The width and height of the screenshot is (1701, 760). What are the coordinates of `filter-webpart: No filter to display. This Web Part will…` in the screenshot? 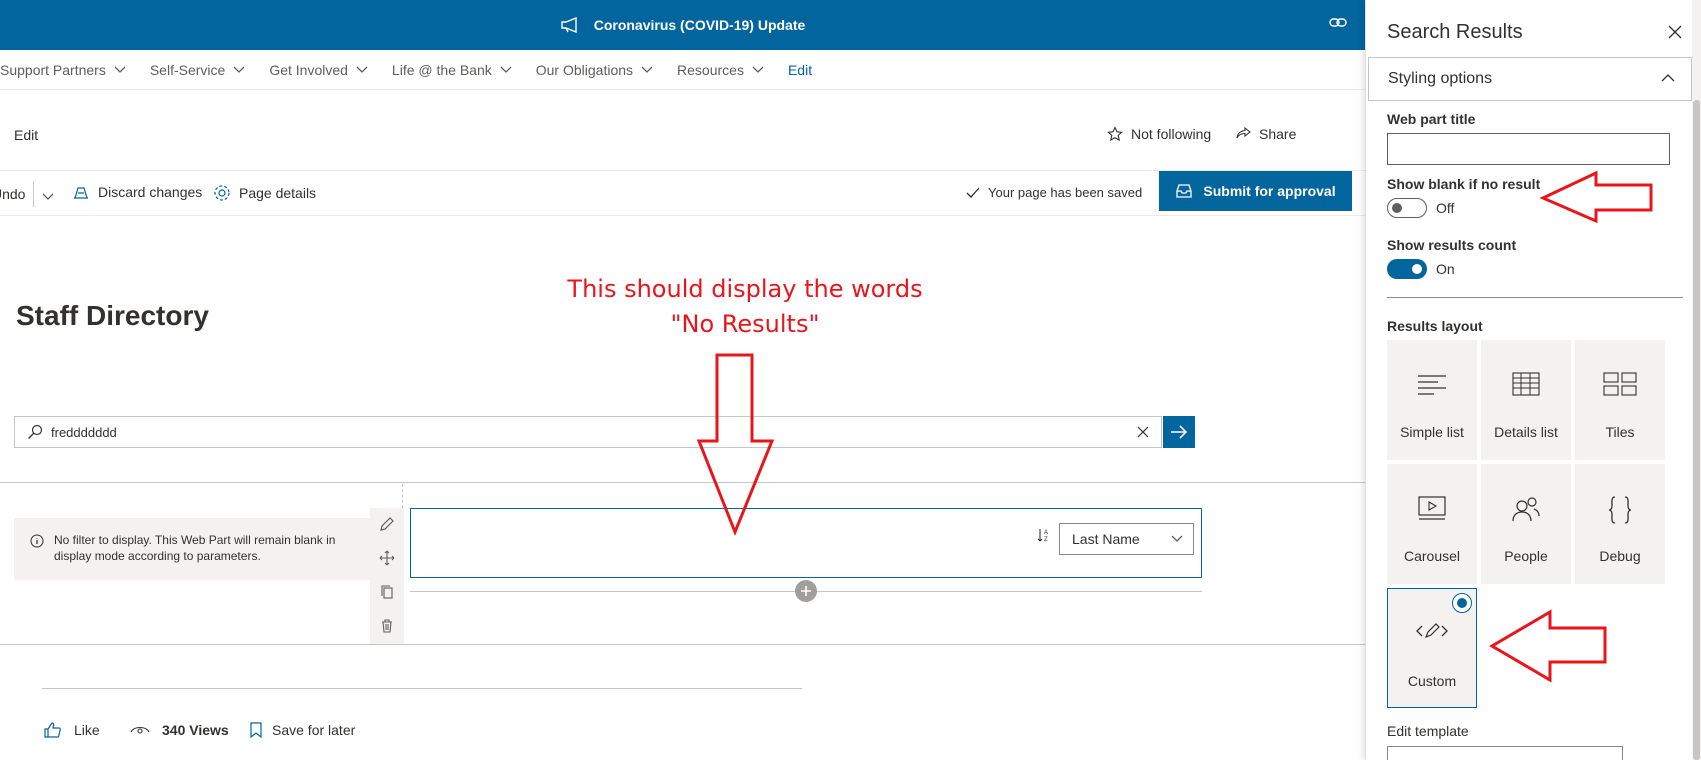 It's located at (192, 549).